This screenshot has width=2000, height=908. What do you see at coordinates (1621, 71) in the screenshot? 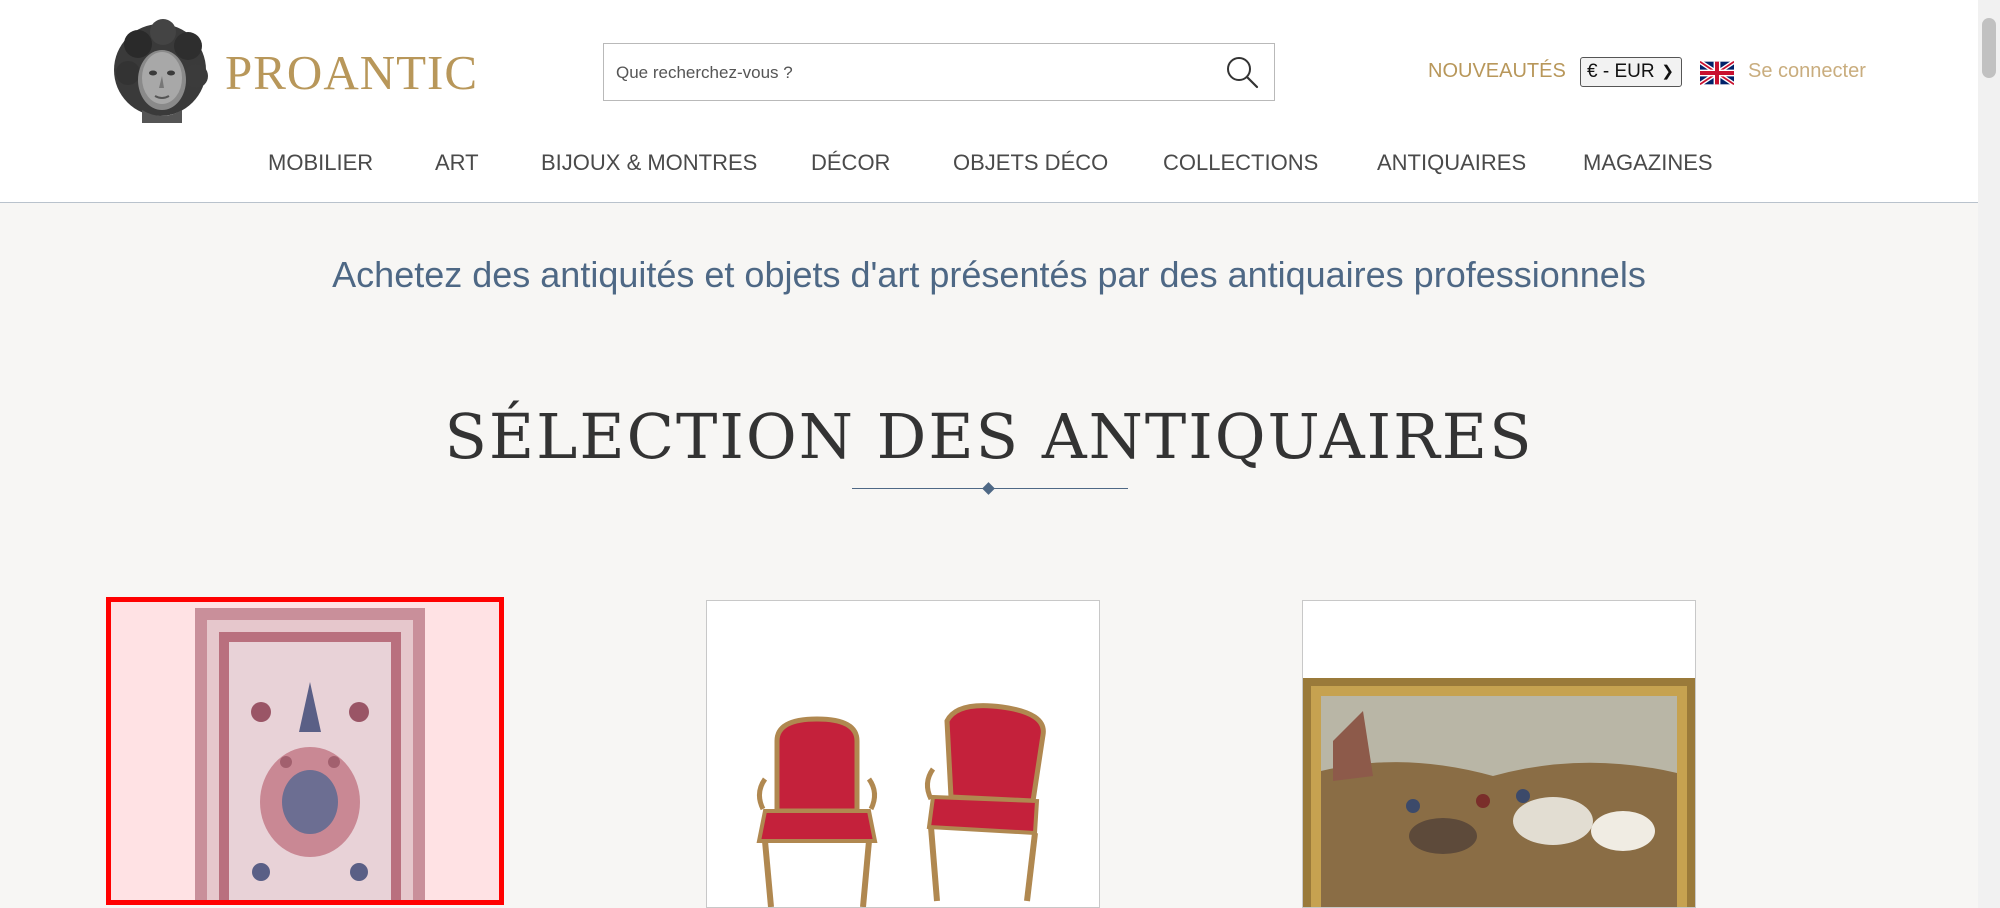
I see `currency-value: € - EUR` at bounding box center [1621, 71].